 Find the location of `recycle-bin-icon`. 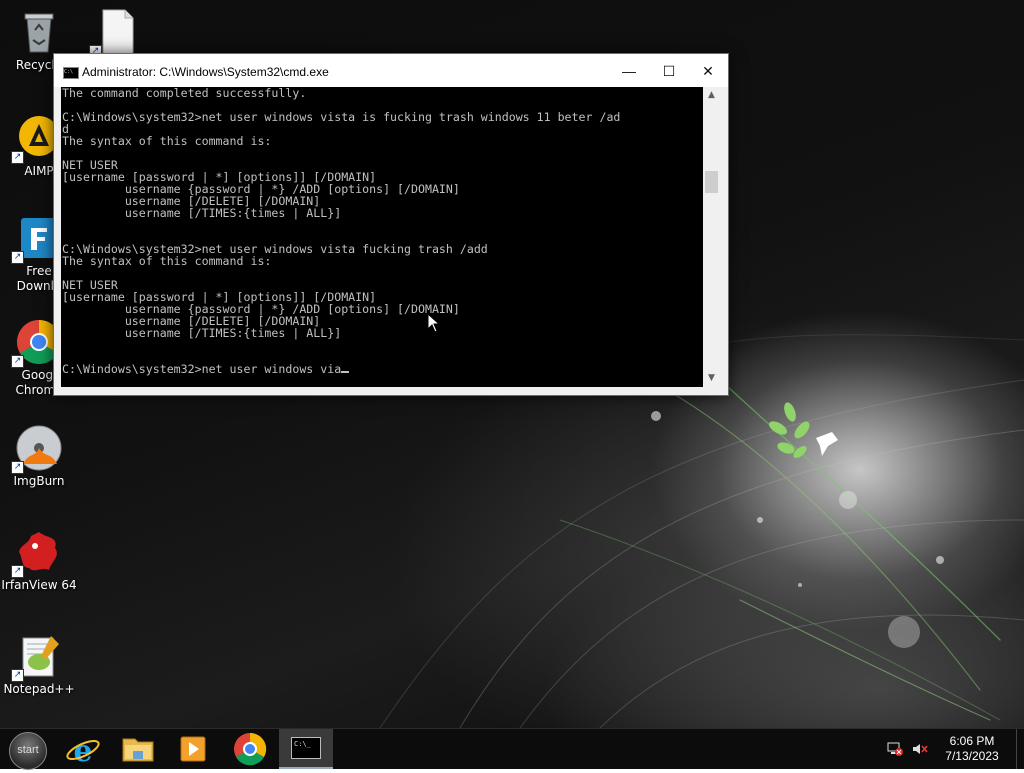

recycle-bin-icon is located at coordinates (39, 32).